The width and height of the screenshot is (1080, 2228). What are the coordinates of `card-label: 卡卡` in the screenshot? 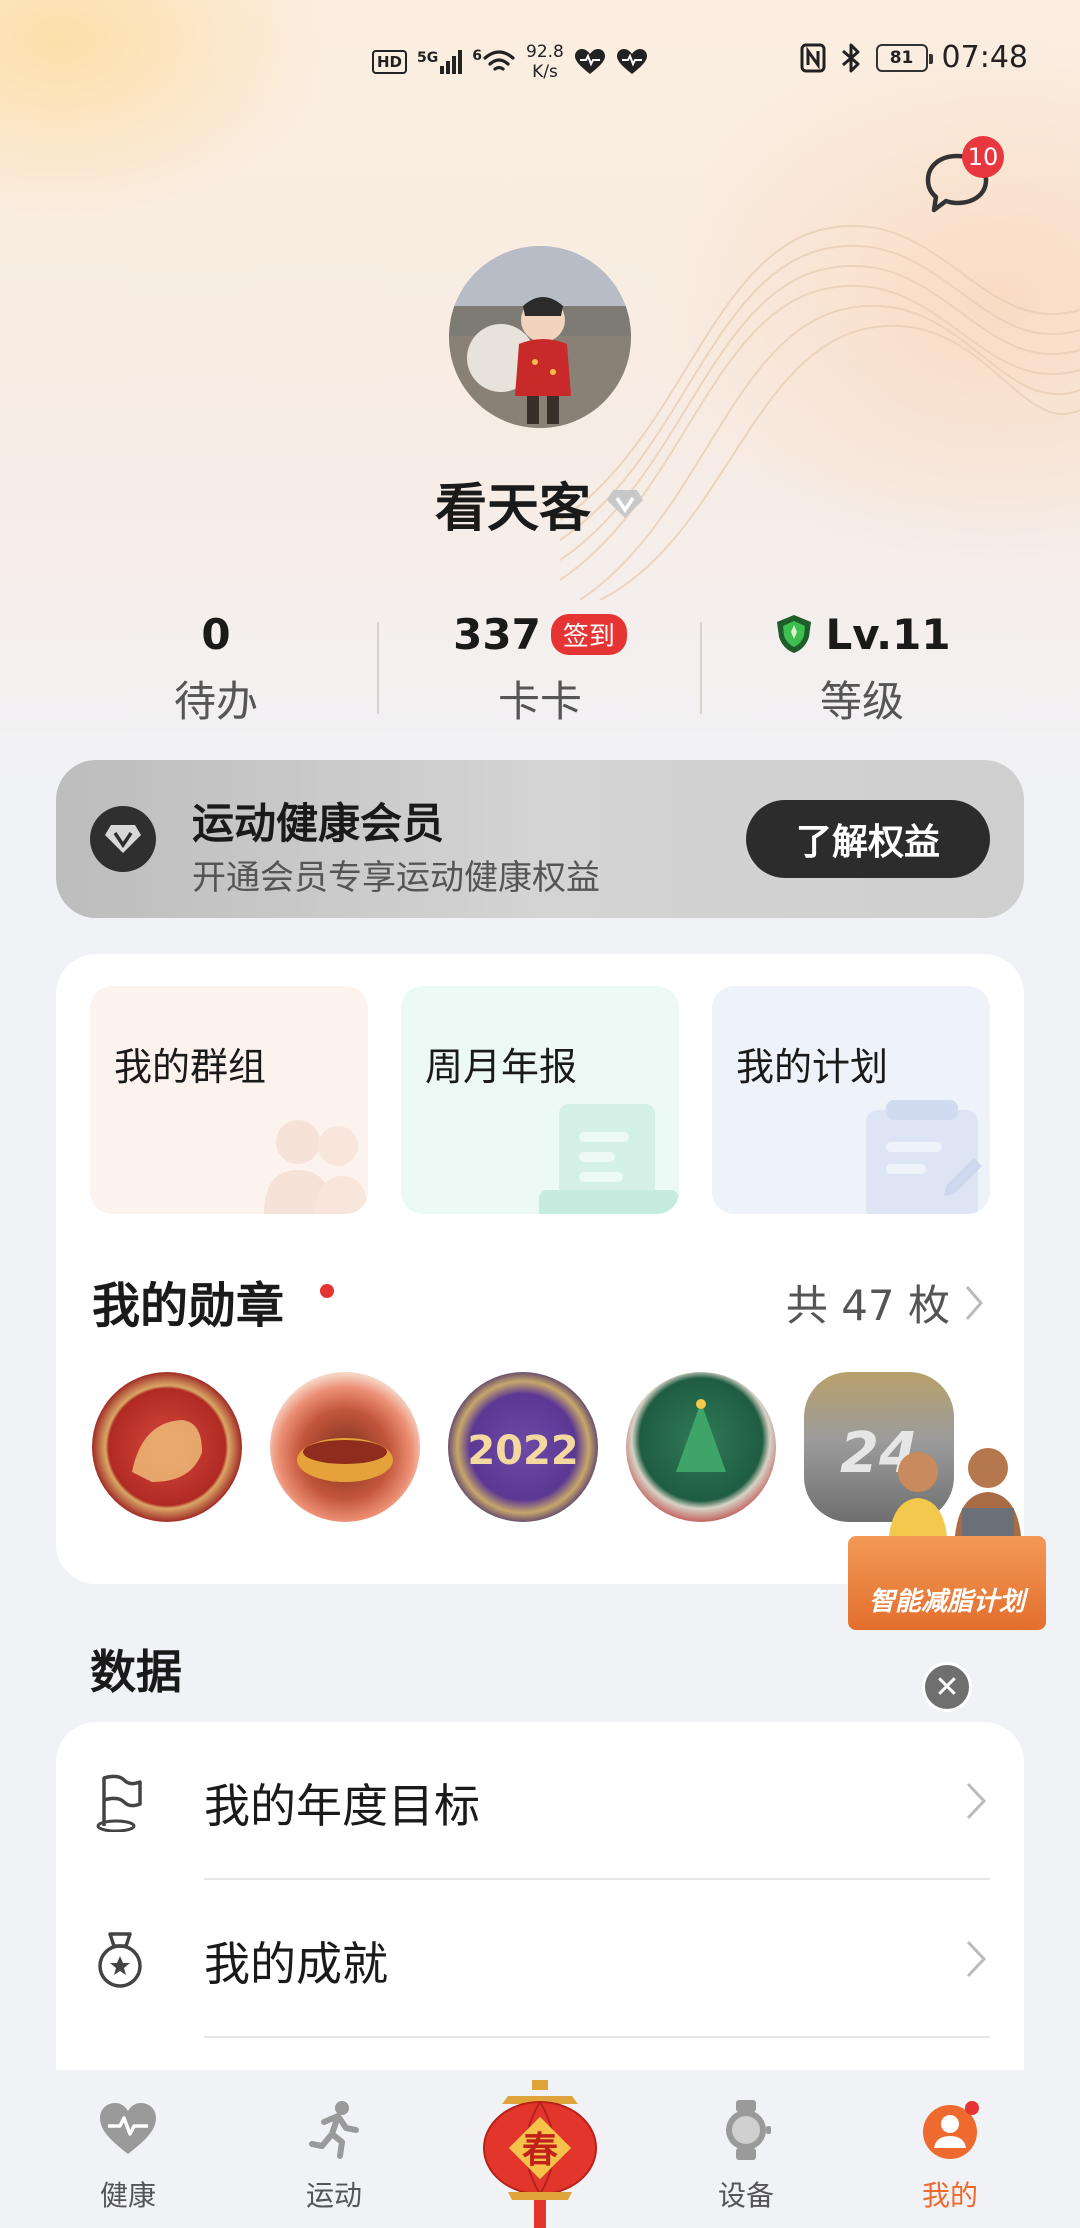 It's located at (539, 701).